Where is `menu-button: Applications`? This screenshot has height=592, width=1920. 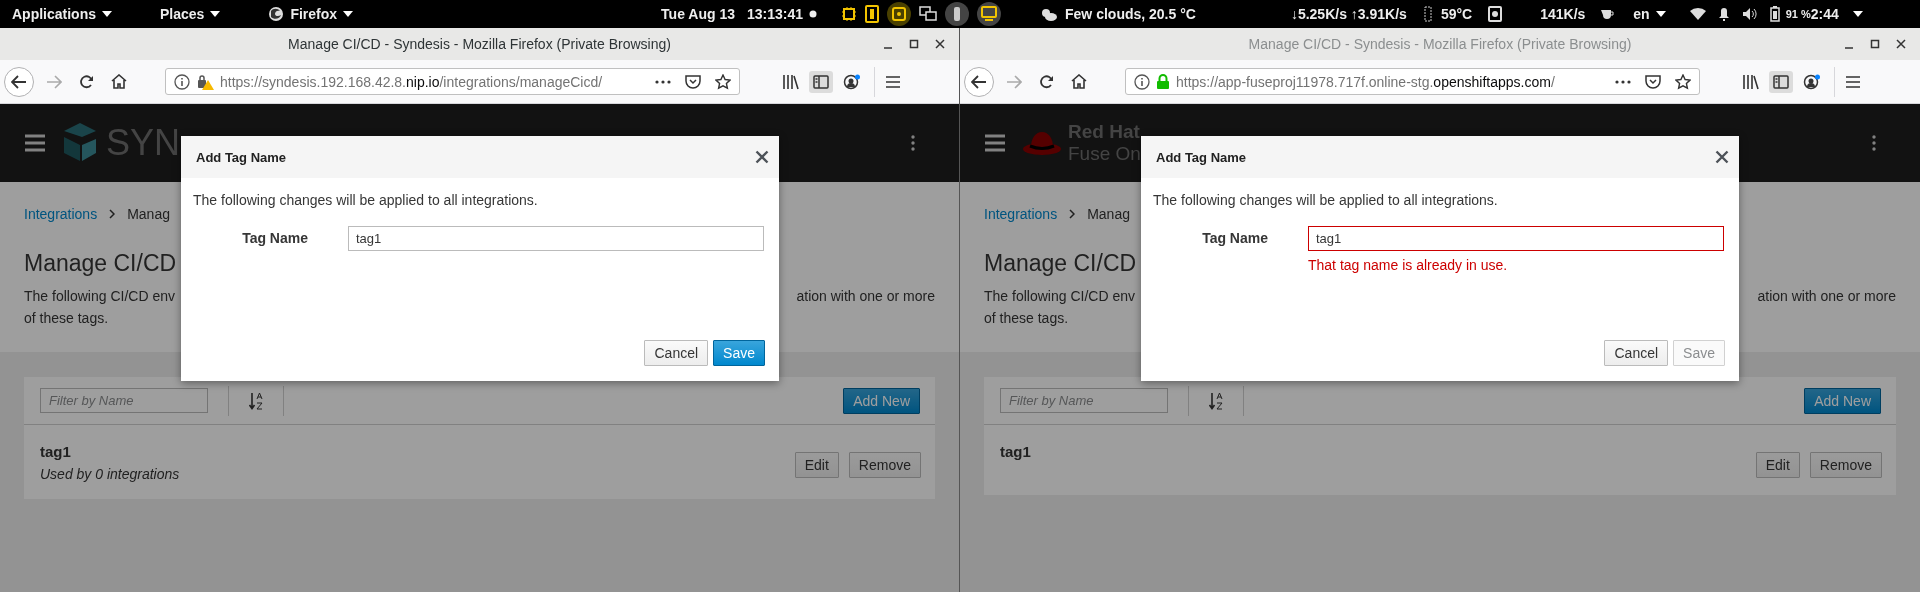
menu-button: Applications is located at coordinates (62, 14).